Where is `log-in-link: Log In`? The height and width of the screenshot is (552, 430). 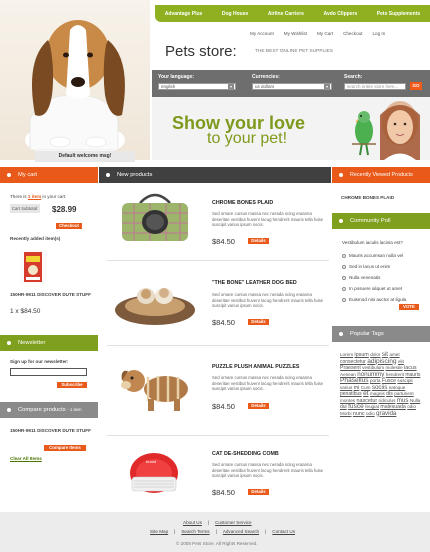
log-in-link: Log In is located at coordinates (378, 33).